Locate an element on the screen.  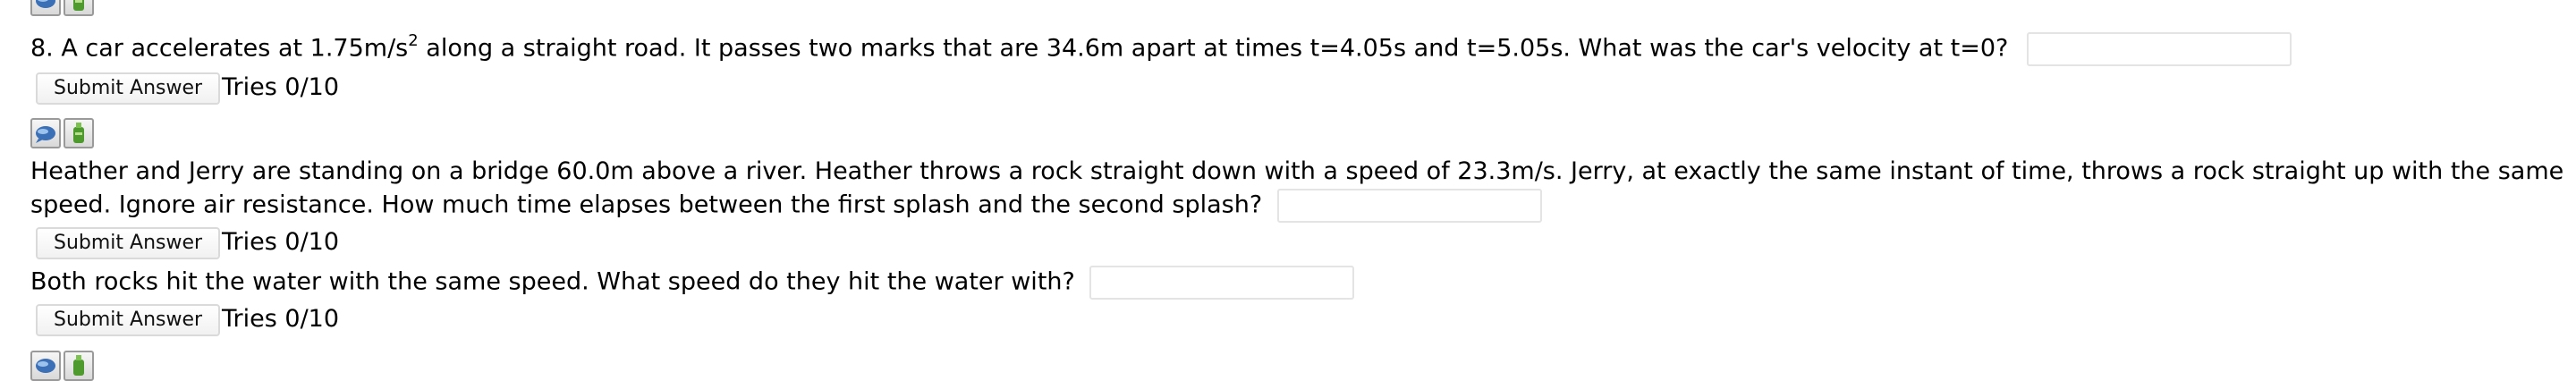
submit-answer-button-q9: Submit Answer is located at coordinates (128, 243).